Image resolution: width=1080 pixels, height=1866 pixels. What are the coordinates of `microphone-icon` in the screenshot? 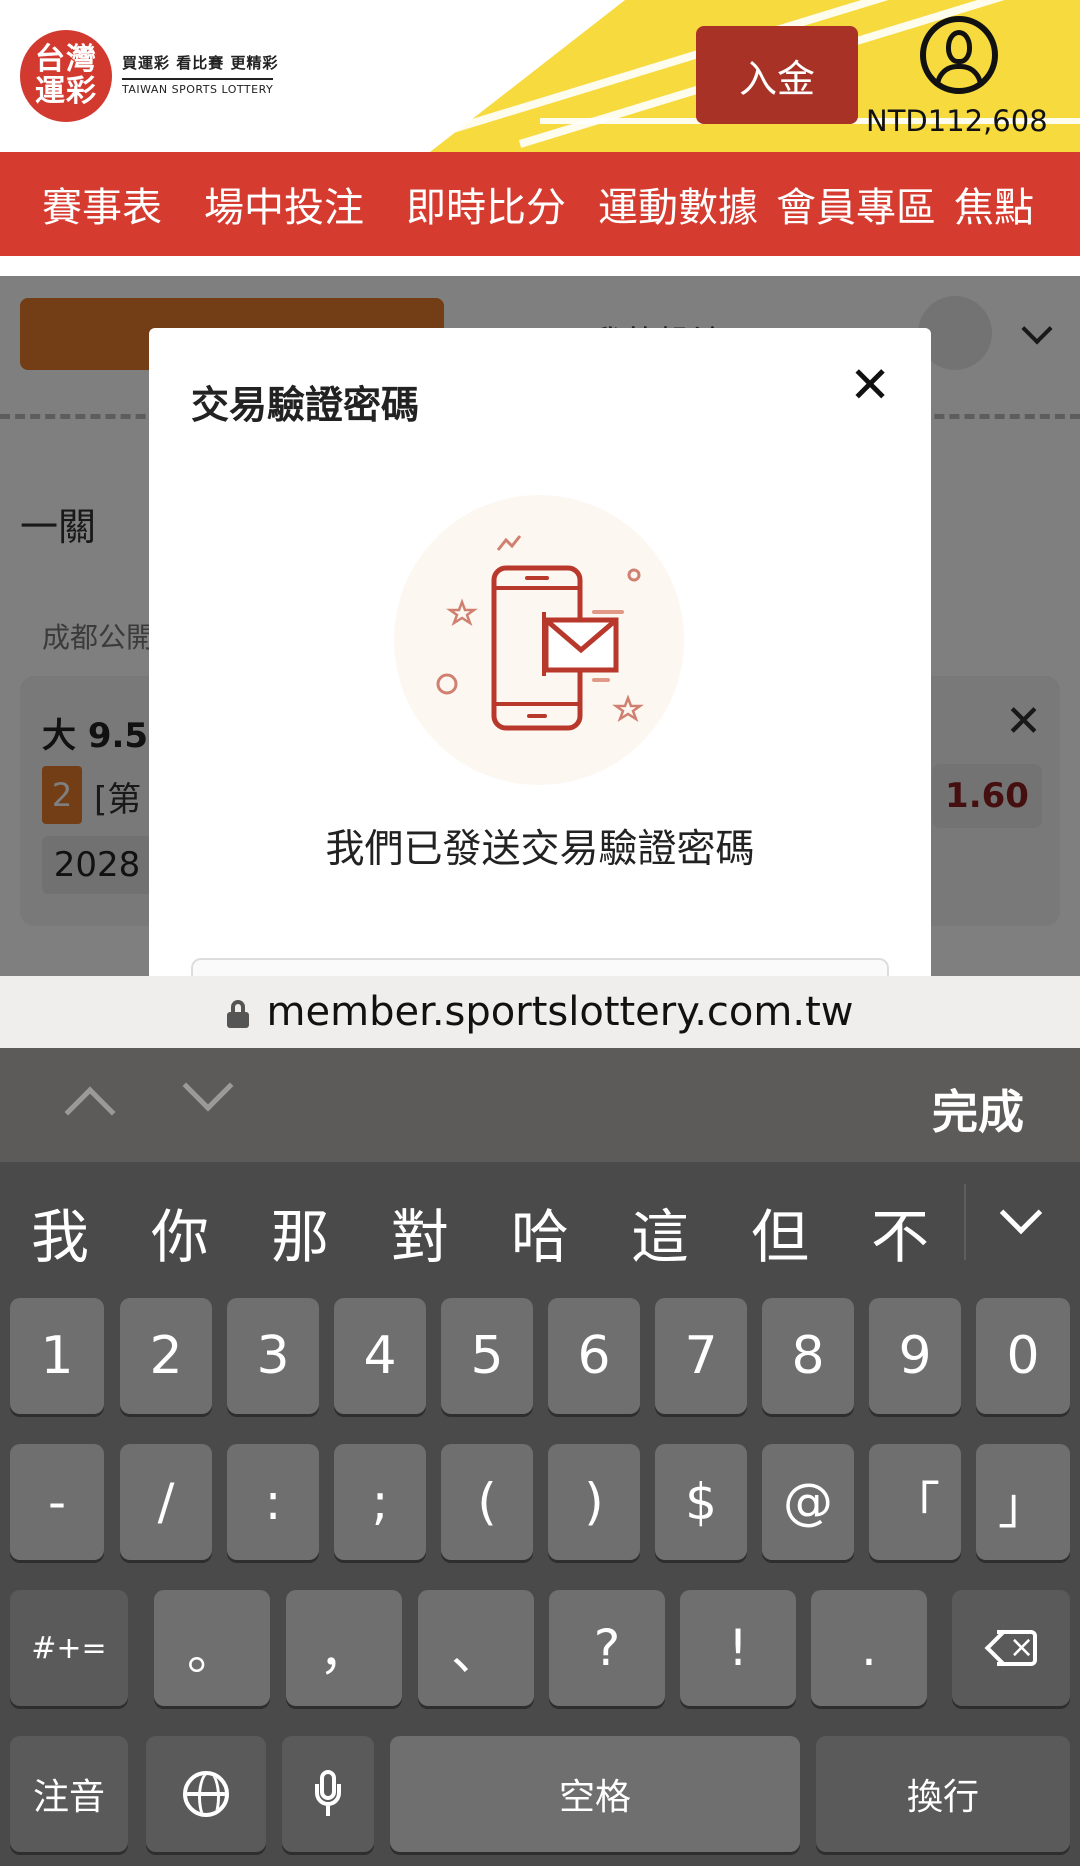 It's located at (328, 1794).